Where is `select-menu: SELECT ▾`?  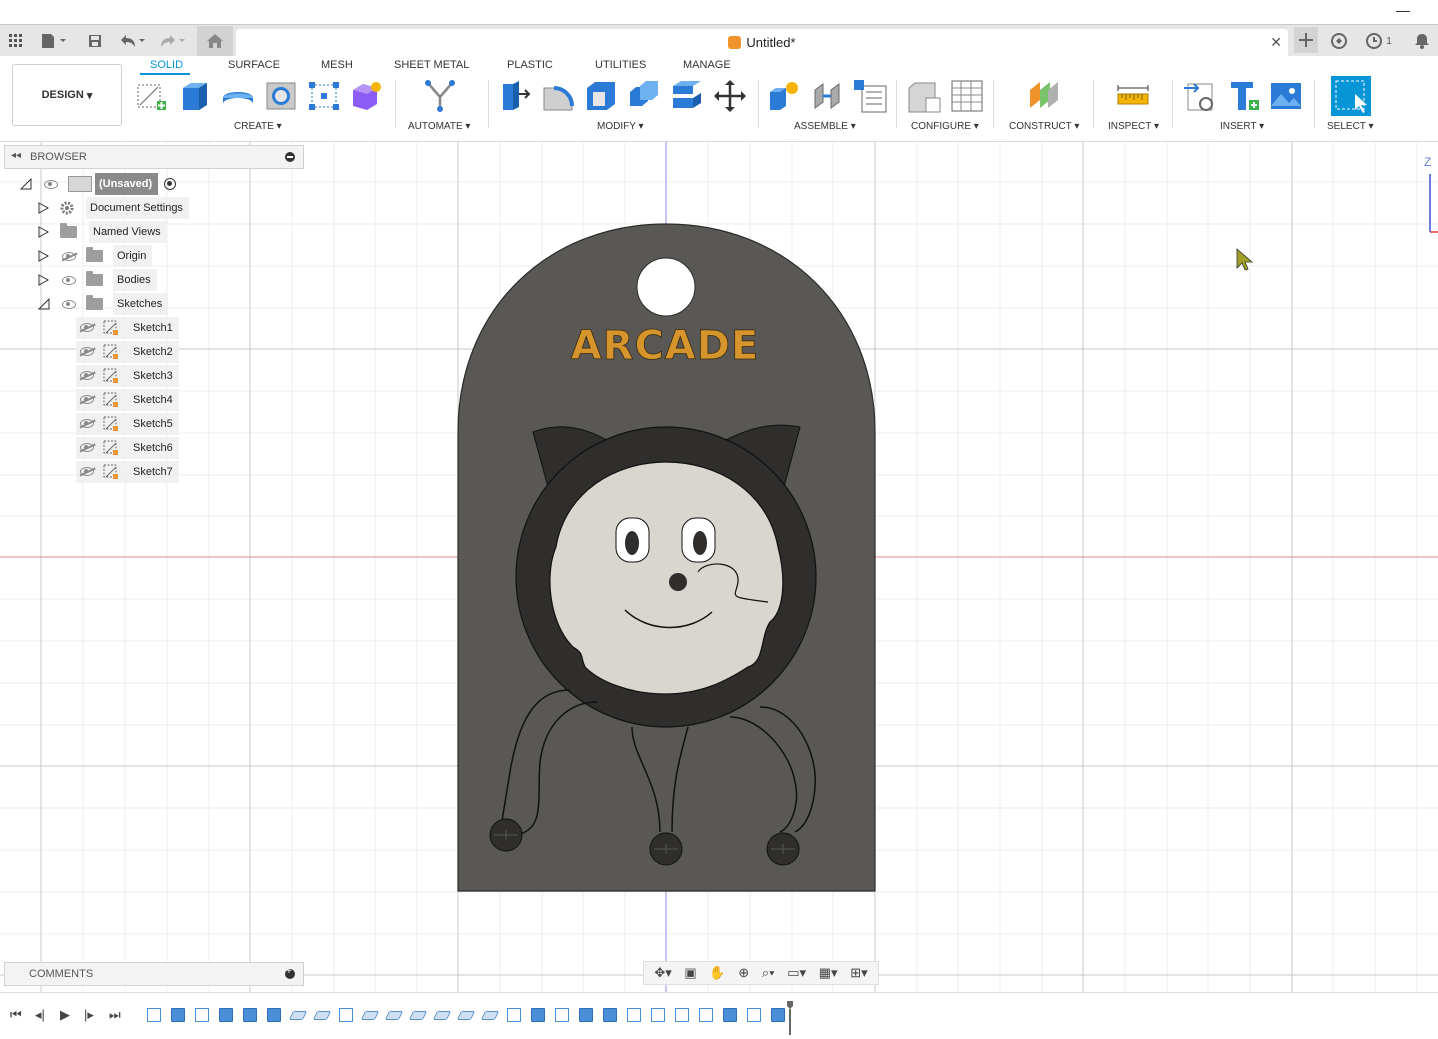
select-menu: SELECT ▾ is located at coordinates (1350, 126).